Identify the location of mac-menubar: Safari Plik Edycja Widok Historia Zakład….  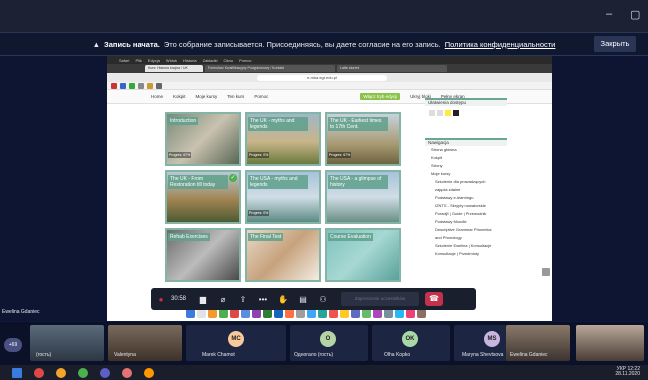
(329, 60).